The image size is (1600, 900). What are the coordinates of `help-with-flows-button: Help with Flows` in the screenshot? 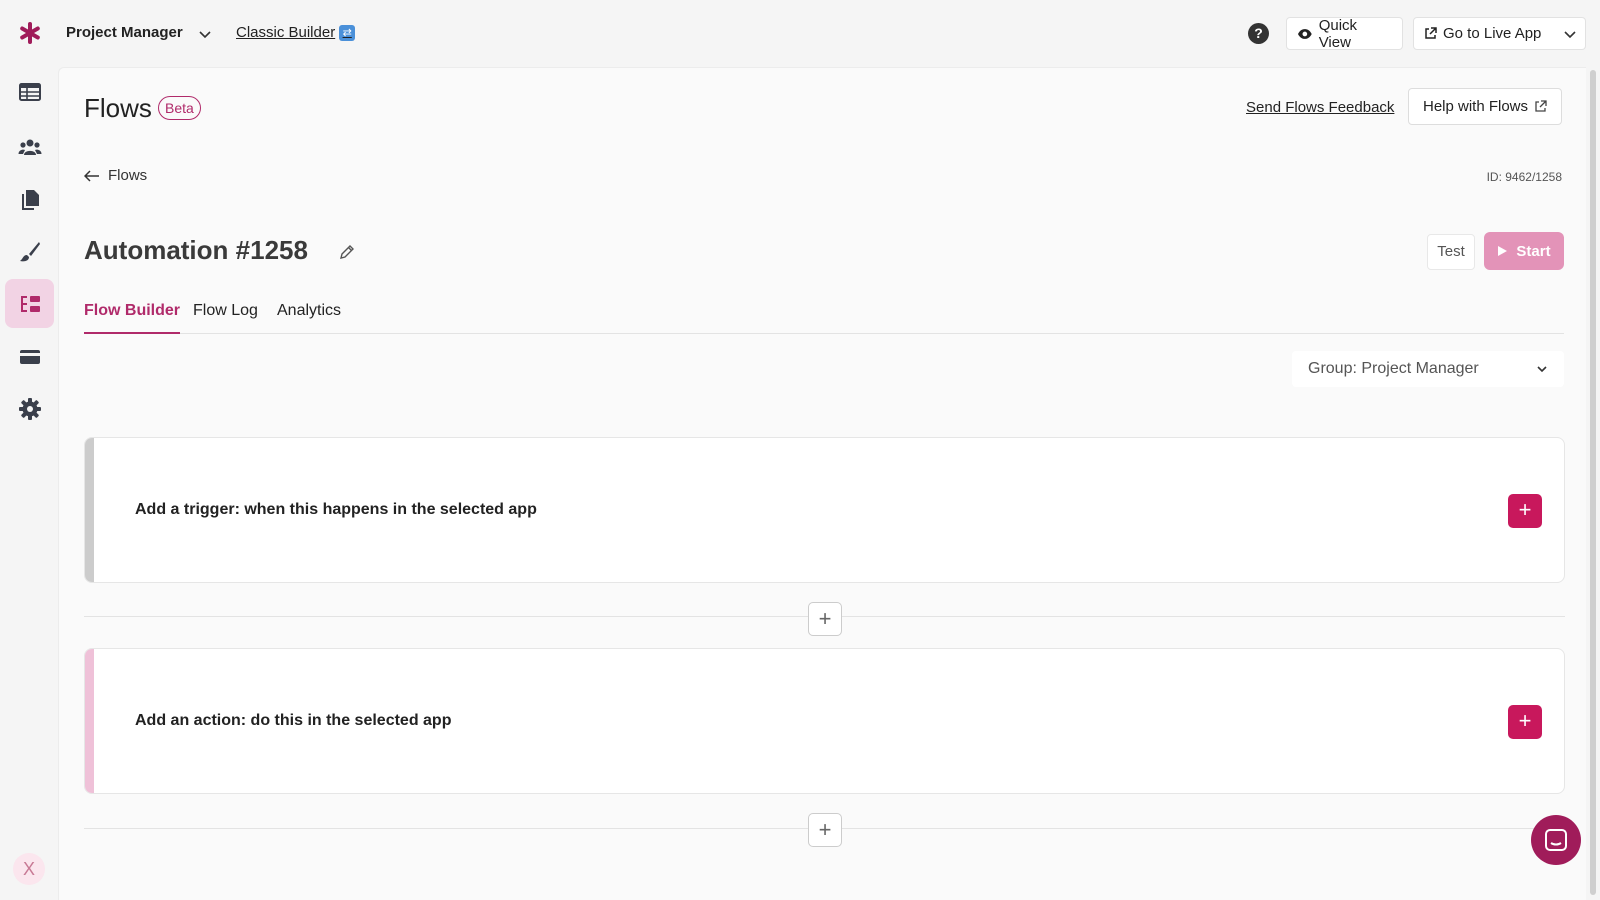 It's located at (1485, 106).